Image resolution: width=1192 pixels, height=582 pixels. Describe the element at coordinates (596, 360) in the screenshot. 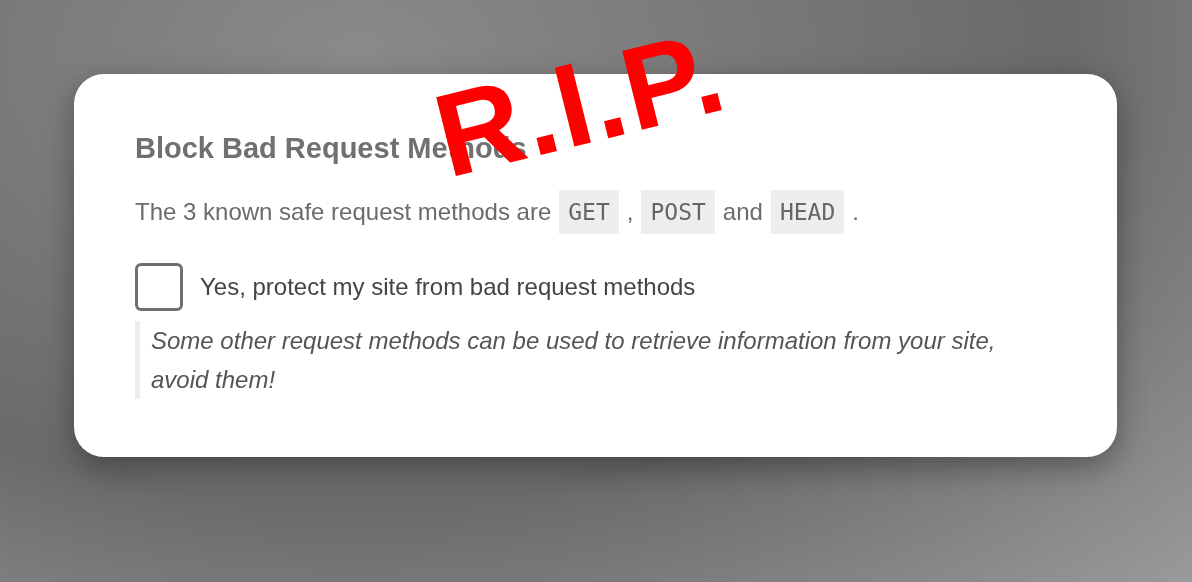

I see `hint-note: Some other request methods can be used to retrieve information from your site, avoid them!` at that location.